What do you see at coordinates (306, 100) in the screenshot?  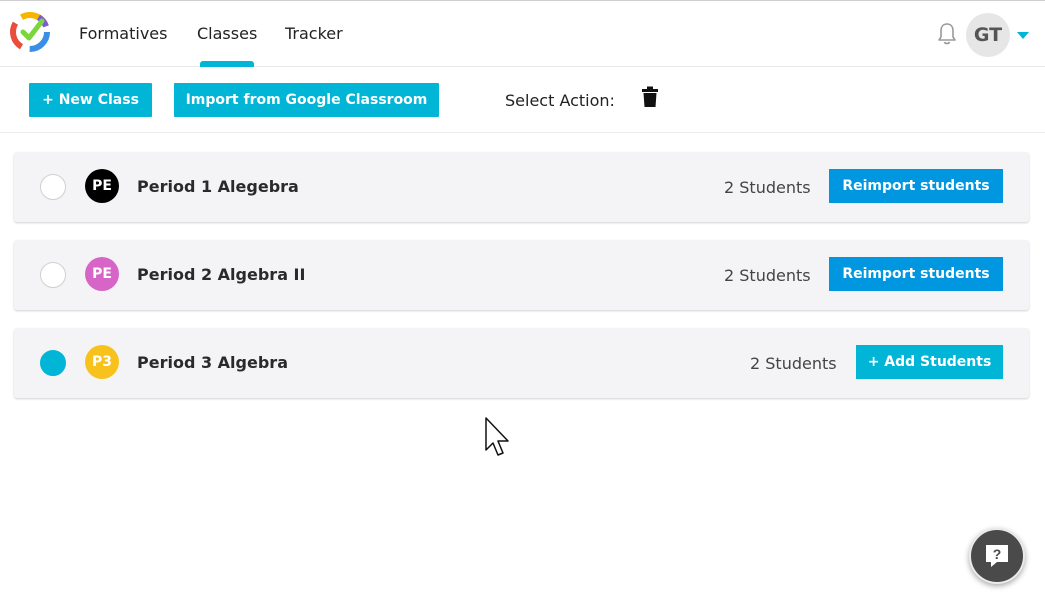 I see `import-google-classroom-button: Import from Google Classroom` at bounding box center [306, 100].